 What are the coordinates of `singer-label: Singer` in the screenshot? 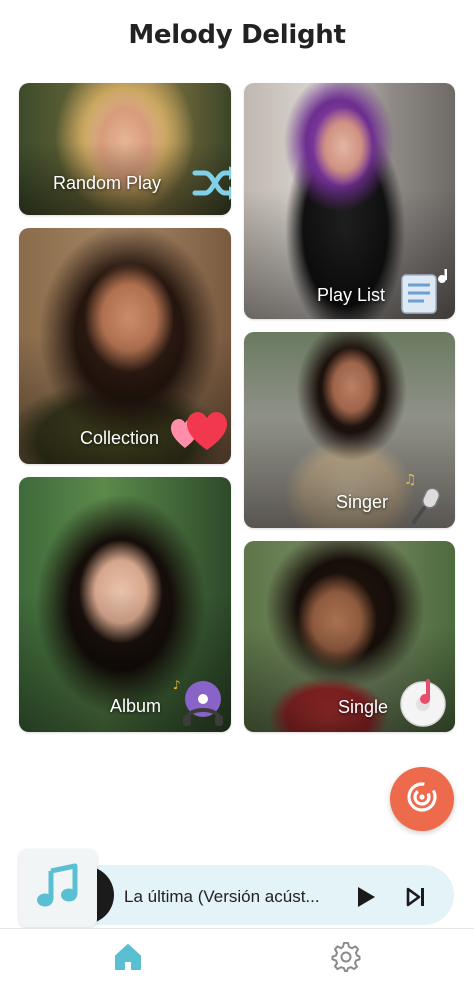 It's located at (362, 502).